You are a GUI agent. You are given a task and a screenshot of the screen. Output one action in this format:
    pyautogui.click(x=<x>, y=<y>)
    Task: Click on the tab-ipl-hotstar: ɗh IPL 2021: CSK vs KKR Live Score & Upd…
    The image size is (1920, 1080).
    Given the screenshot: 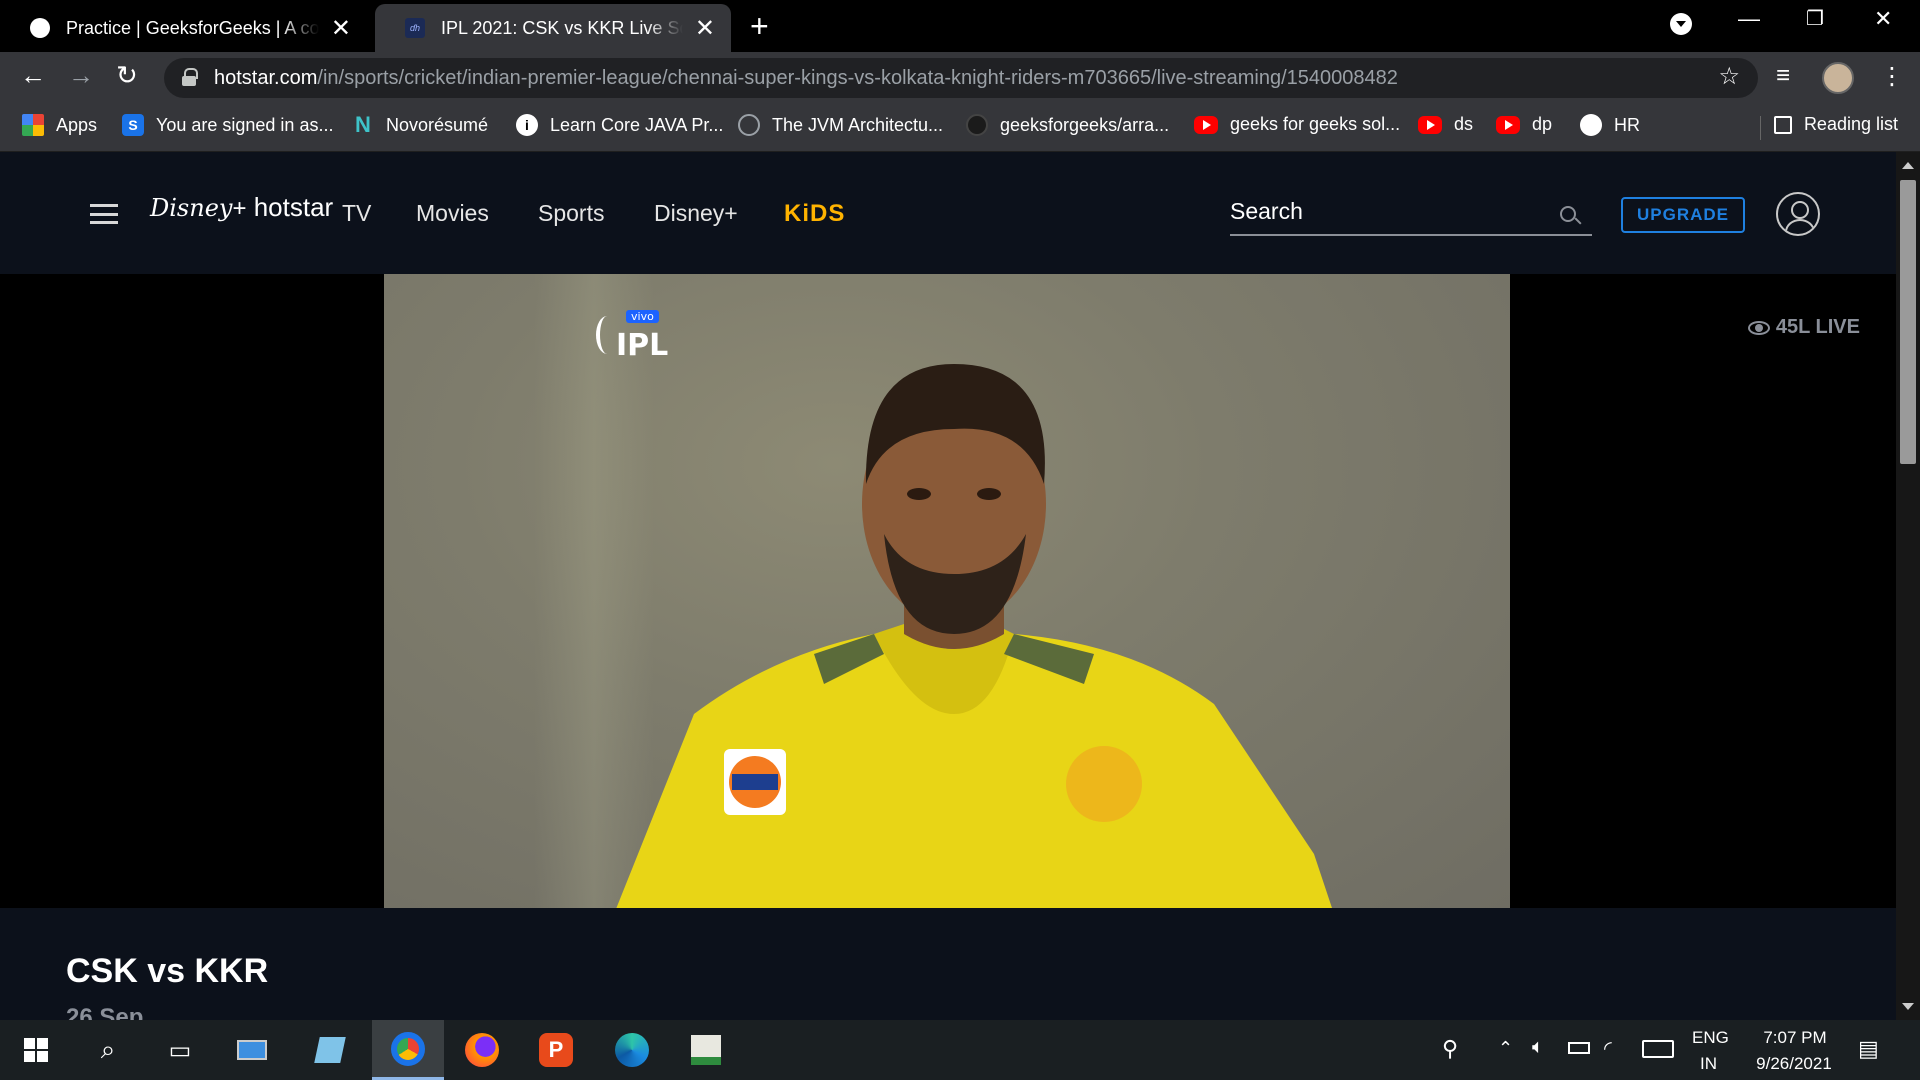 What is the action you would take?
    pyautogui.click(x=553, y=28)
    